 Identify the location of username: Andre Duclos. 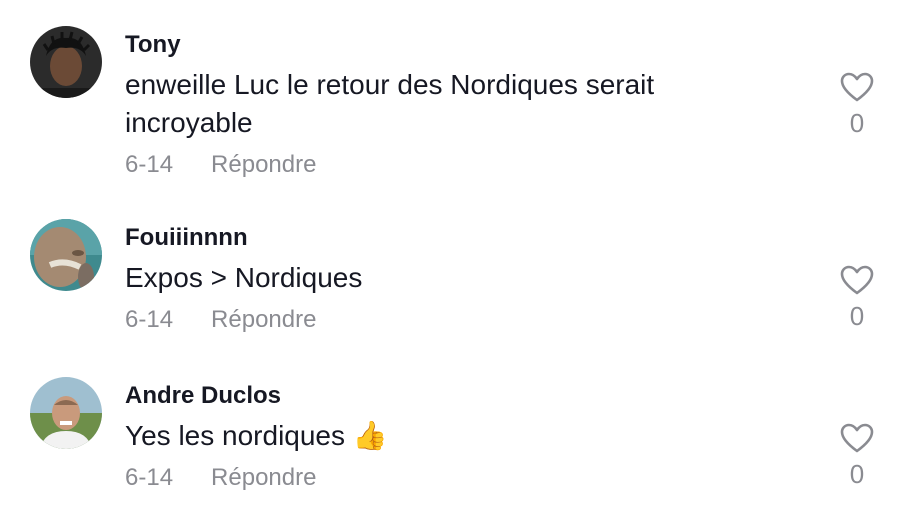
(470, 396).